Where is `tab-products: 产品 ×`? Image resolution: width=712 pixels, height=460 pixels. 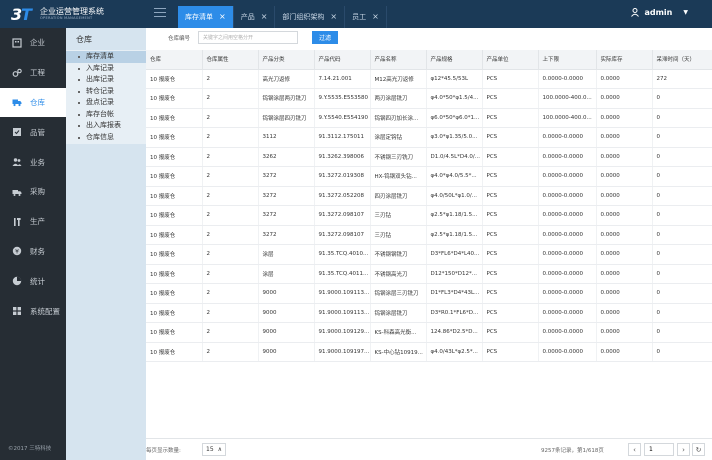 tab-products: 产品 × is located at coordinates (255, 17).